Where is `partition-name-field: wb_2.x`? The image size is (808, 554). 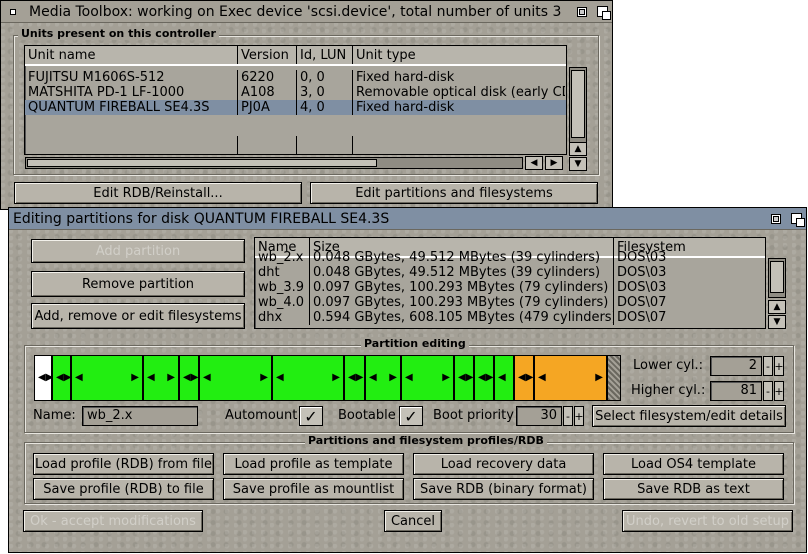
partition-name-field: wb_2.x is located at coordinates (140, 416).